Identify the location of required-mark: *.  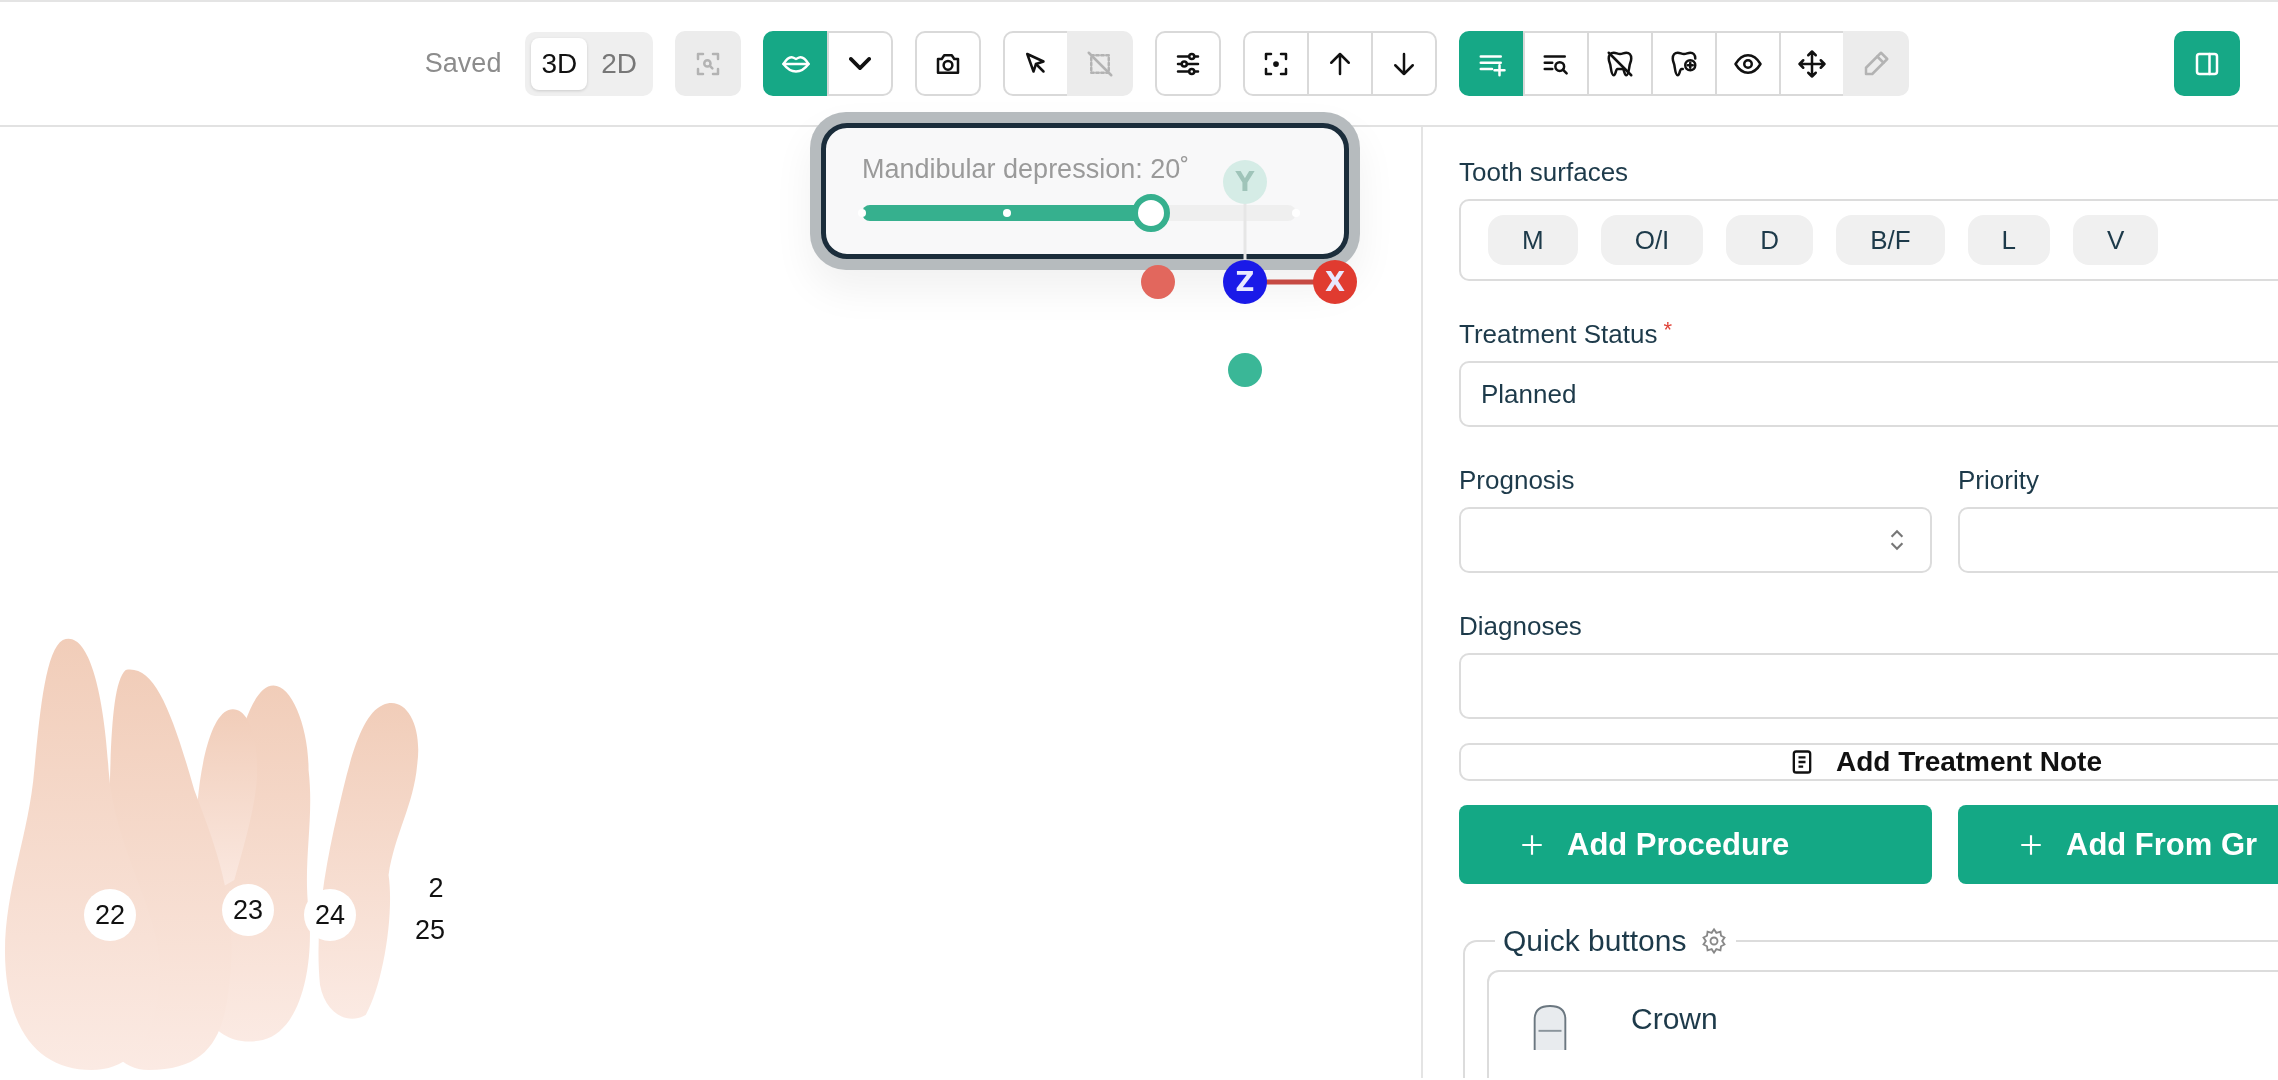
(1667, 330).